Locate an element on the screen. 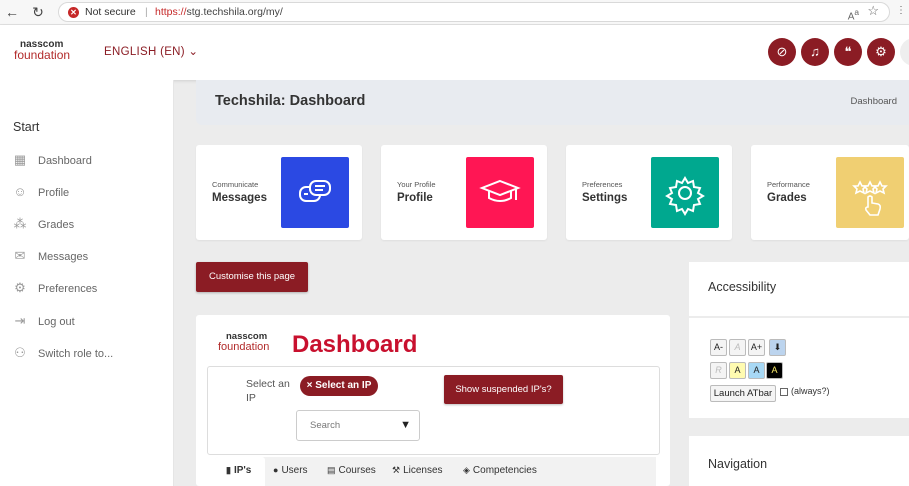 Image resolution: width=909 pixels, height=486 pixels. customise-page-button: Customise this page is located at coordinates (252, 277).